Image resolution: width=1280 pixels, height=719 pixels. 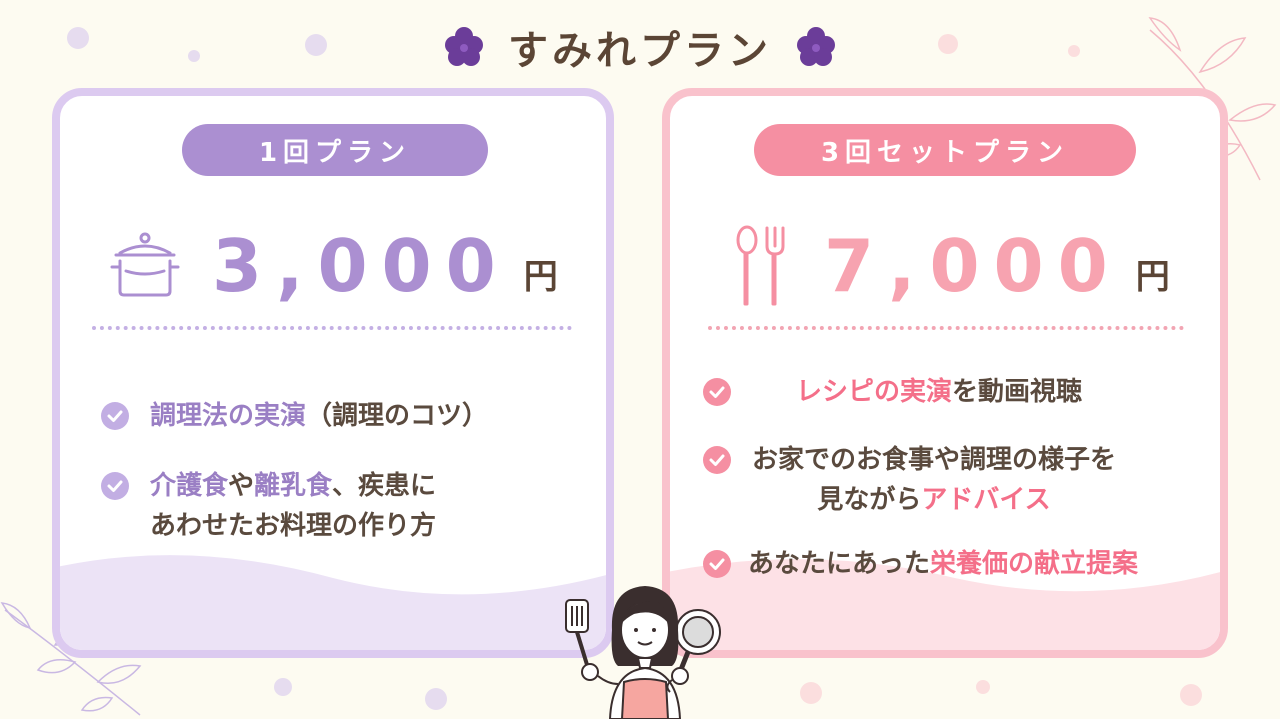 What do you see at coordinates (839, 564) in the screenshot?
I see `feature-text: あなたにあった` at bounding box center [839, 564].